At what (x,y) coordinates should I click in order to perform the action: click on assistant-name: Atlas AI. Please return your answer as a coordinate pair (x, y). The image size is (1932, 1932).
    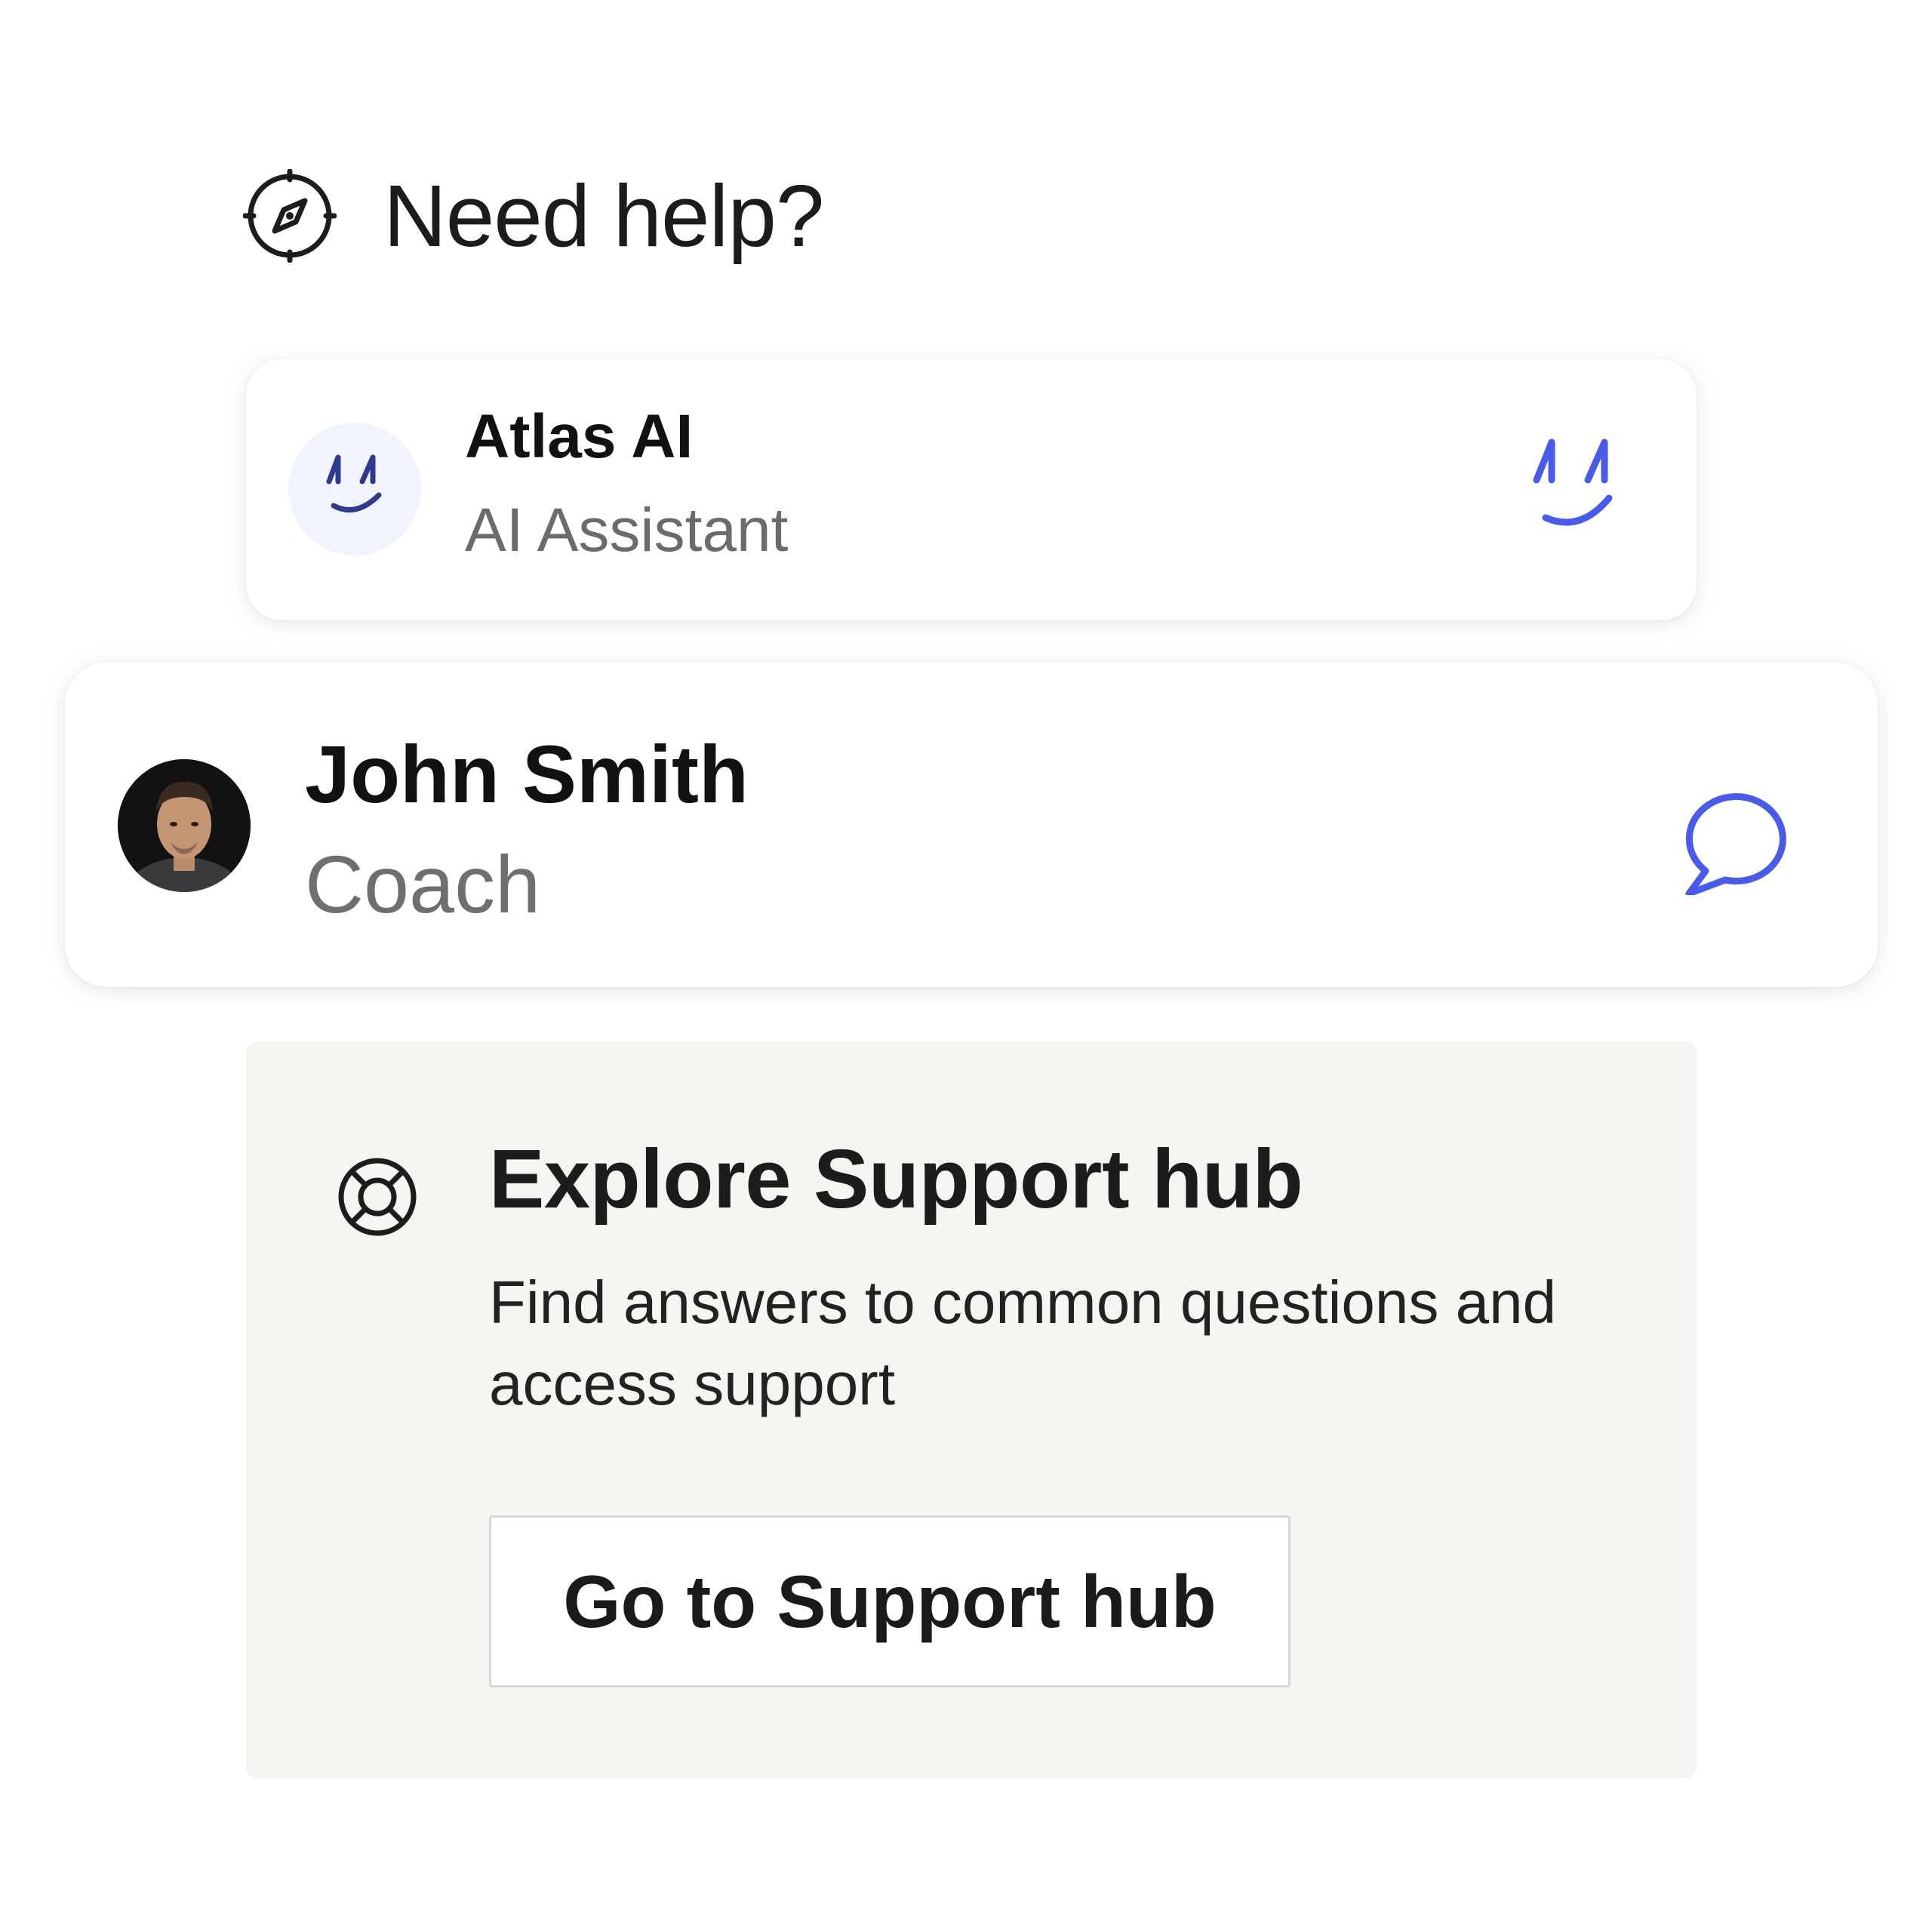
    Looking at the image, I should click on (579, 436).